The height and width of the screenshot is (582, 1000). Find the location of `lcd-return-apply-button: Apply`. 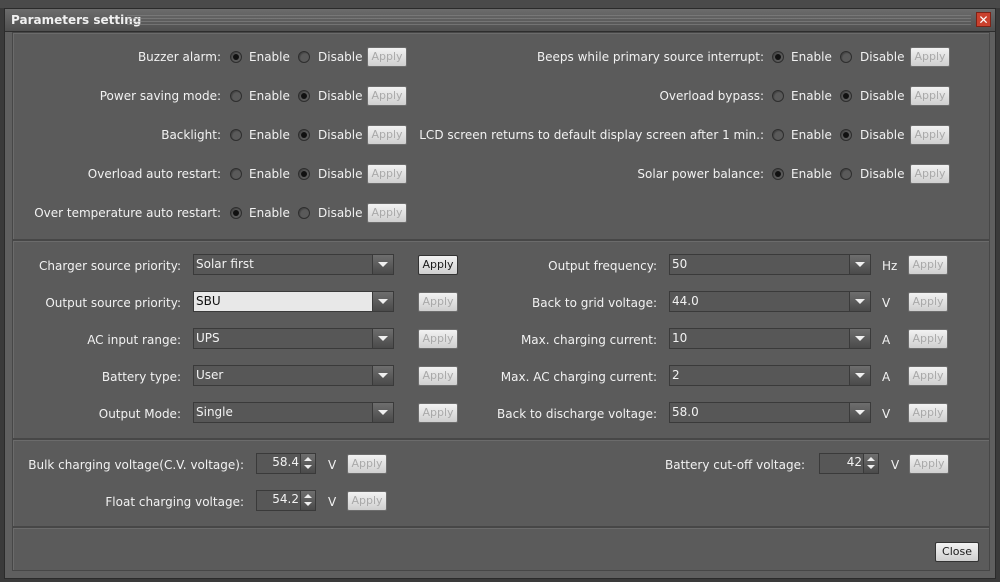

lcd-return-apply-button: Apply is located at coordinates (930, 135).